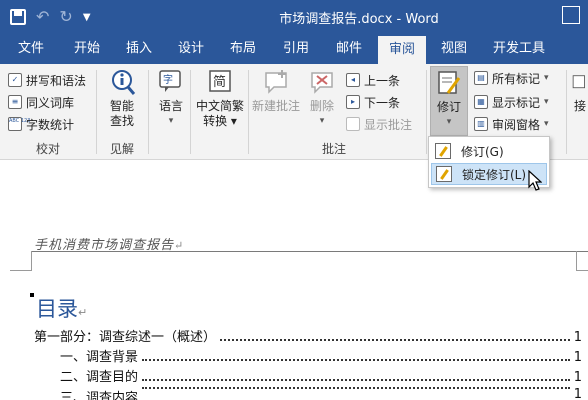  Describe the element at coordinates (32, 295) in the screenshot. I see `paragraph-marker-icon` at that location.